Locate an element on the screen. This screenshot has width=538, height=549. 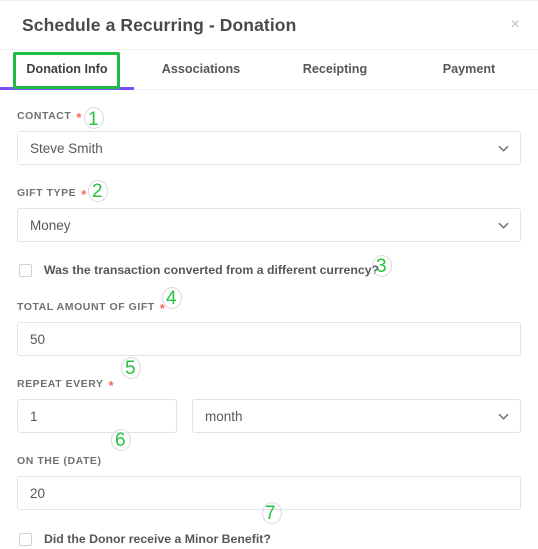
repeat-unit-select: month is located at coordinates (356, 416).